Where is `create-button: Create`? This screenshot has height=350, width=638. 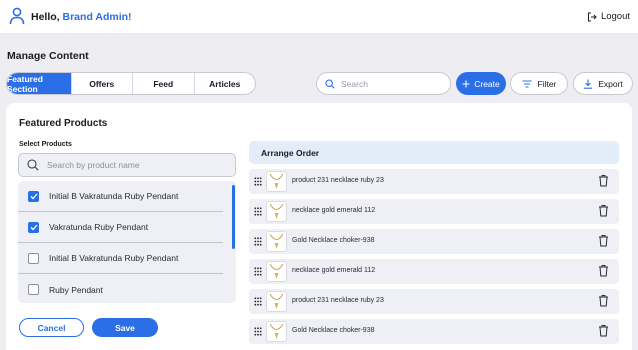 create-button: Create is located at coordinates (481, 83).